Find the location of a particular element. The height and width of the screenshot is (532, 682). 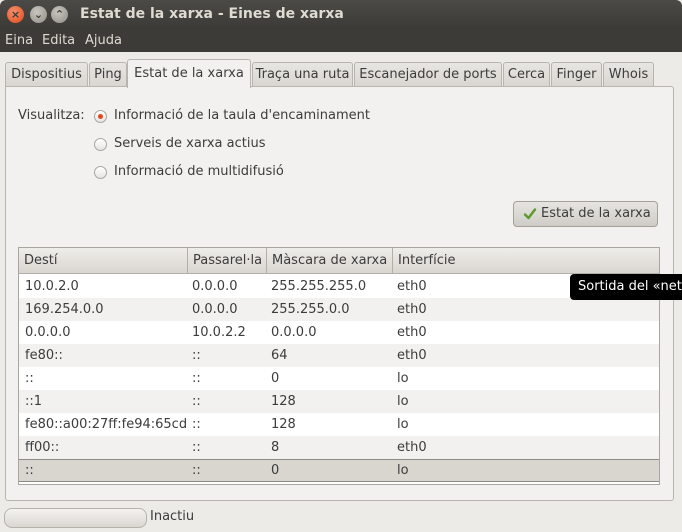

cell-mascara: 64 is located at coordinates (279, 355).